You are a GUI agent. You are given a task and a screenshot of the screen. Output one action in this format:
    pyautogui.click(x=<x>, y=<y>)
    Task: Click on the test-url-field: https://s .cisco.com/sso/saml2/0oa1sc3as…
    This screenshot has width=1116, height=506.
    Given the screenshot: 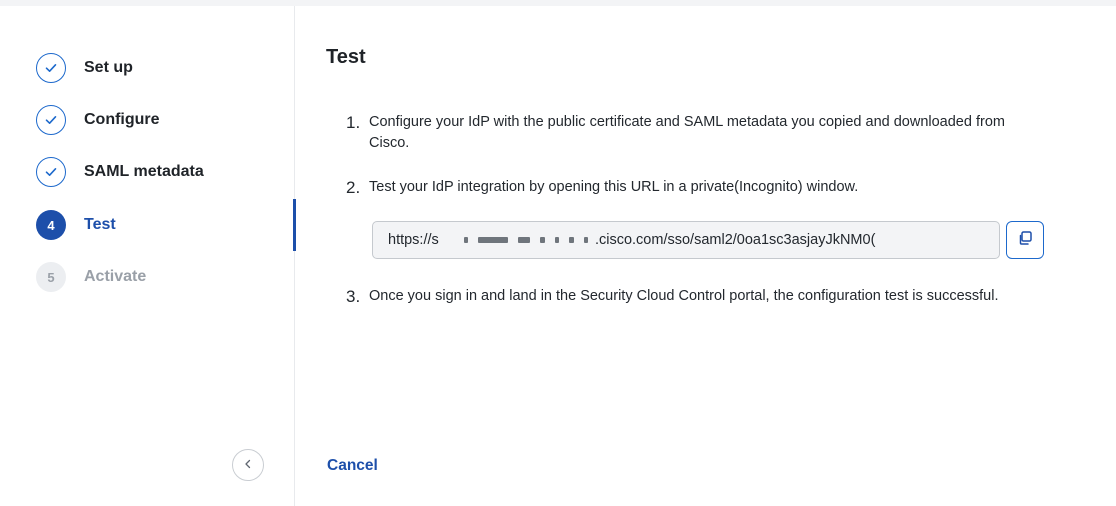 What is the action you would take?
    pyautogui.click(x=686, y=240)
    